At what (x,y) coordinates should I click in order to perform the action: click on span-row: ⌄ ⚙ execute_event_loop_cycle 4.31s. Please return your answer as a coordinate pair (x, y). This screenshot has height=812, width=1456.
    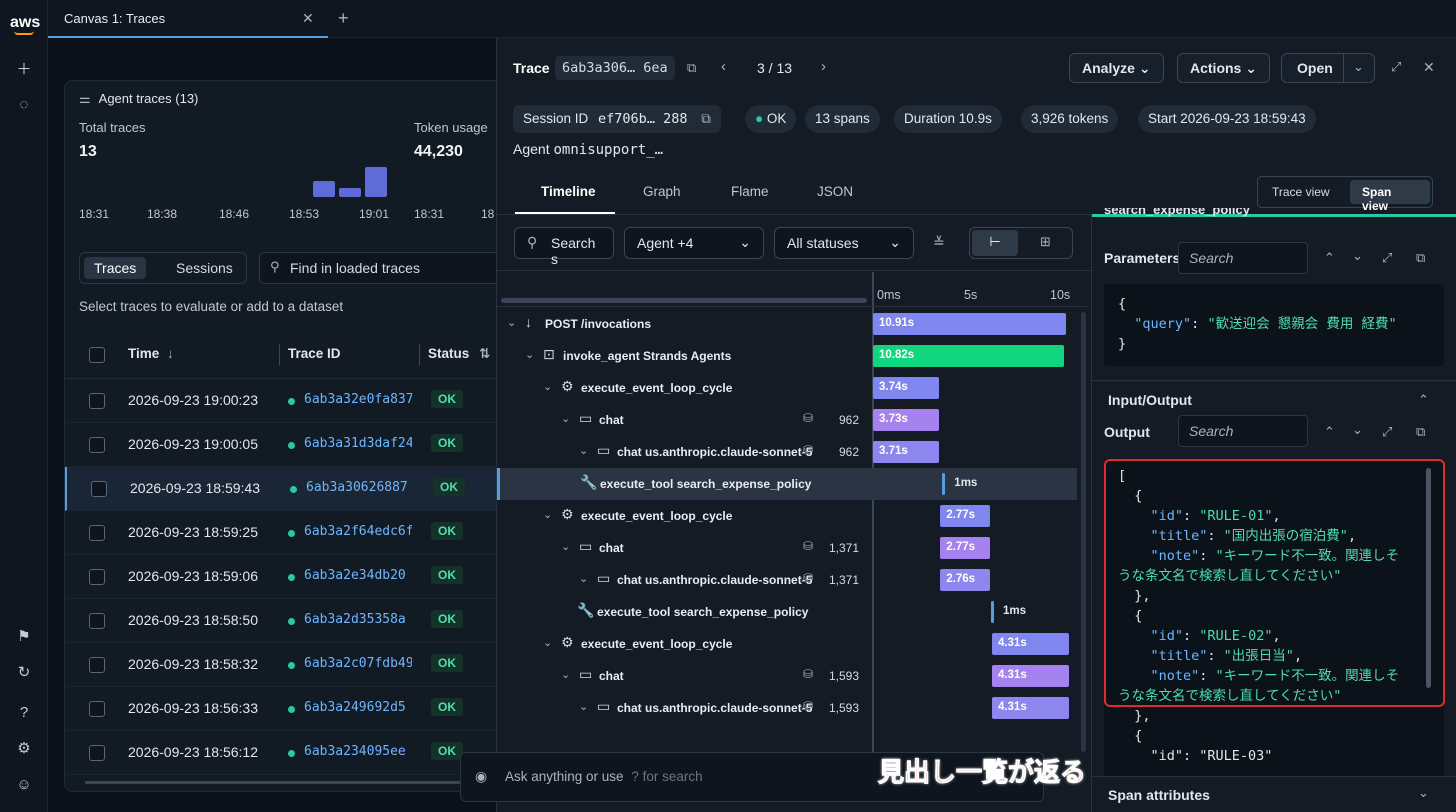
    Looking at the image, I should click on (787, 644).